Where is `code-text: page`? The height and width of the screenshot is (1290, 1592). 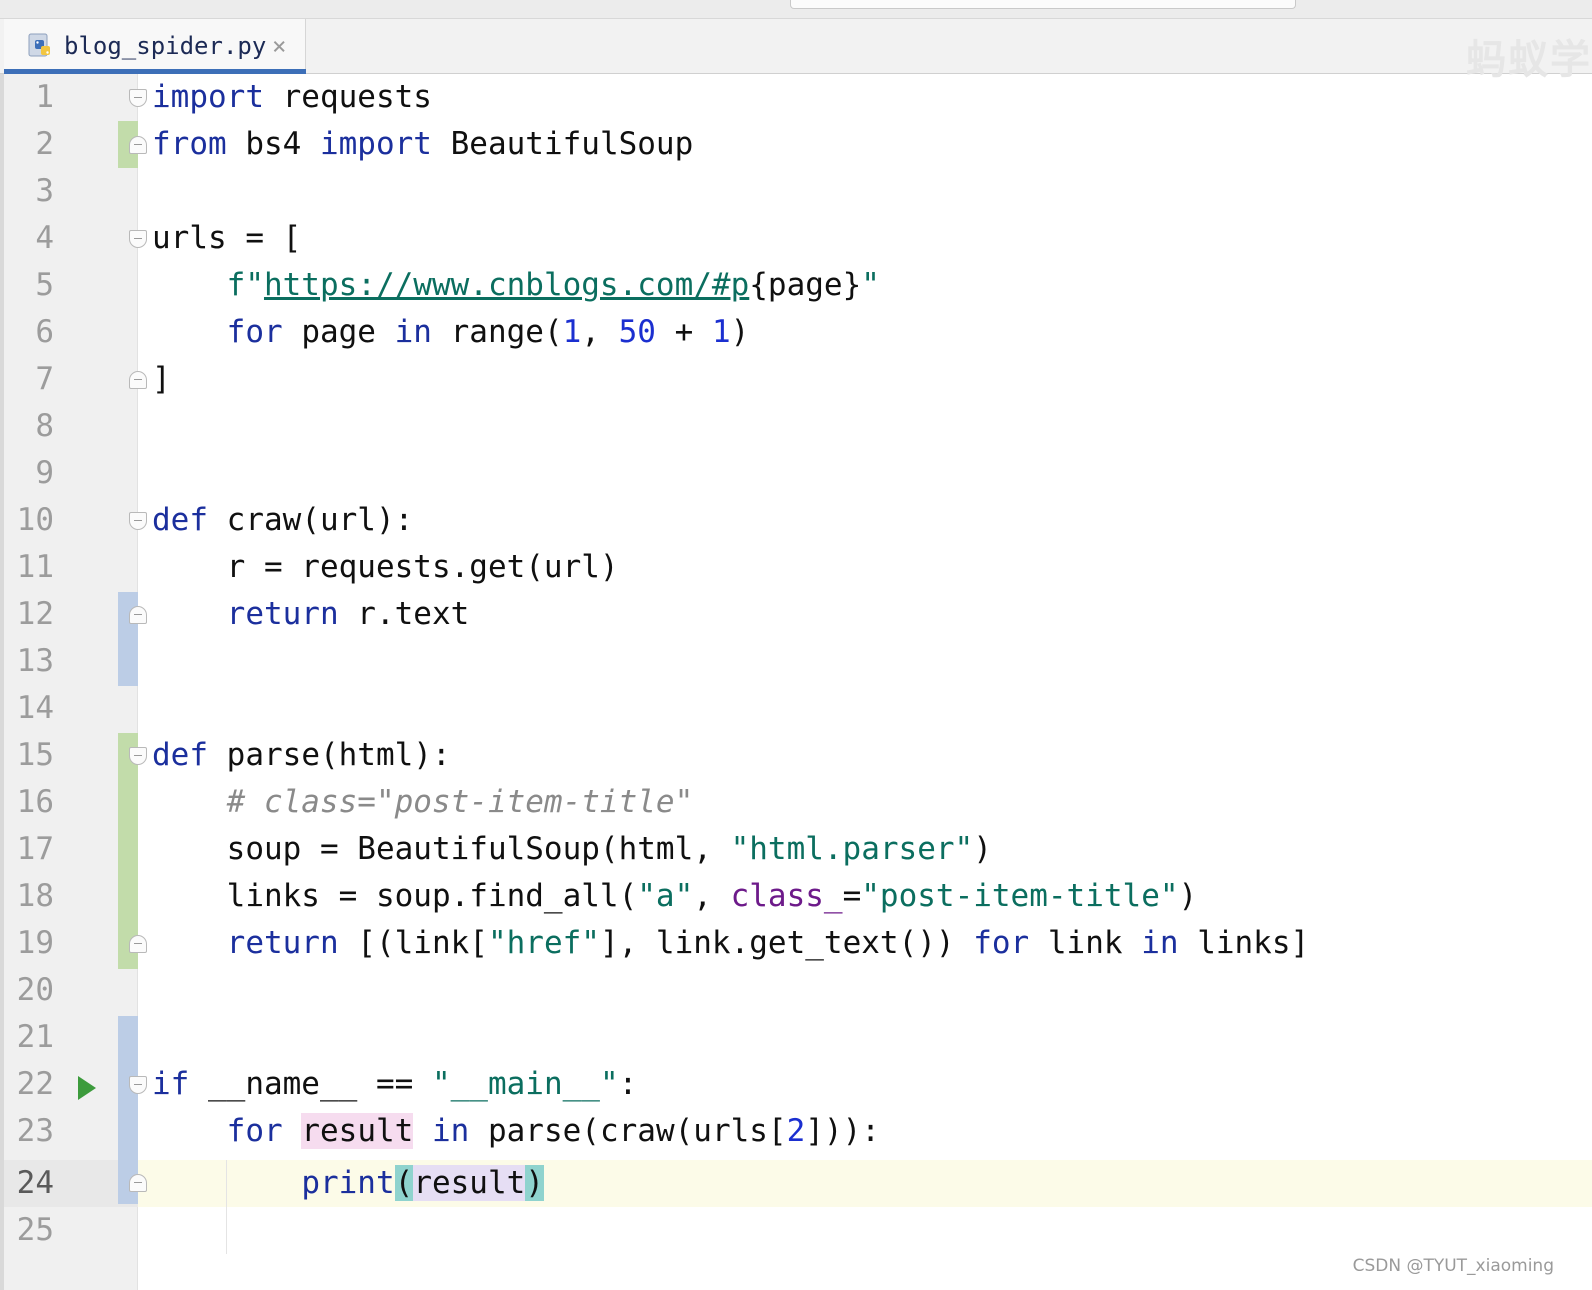 code-text: page is located at coordinates (805, 285).